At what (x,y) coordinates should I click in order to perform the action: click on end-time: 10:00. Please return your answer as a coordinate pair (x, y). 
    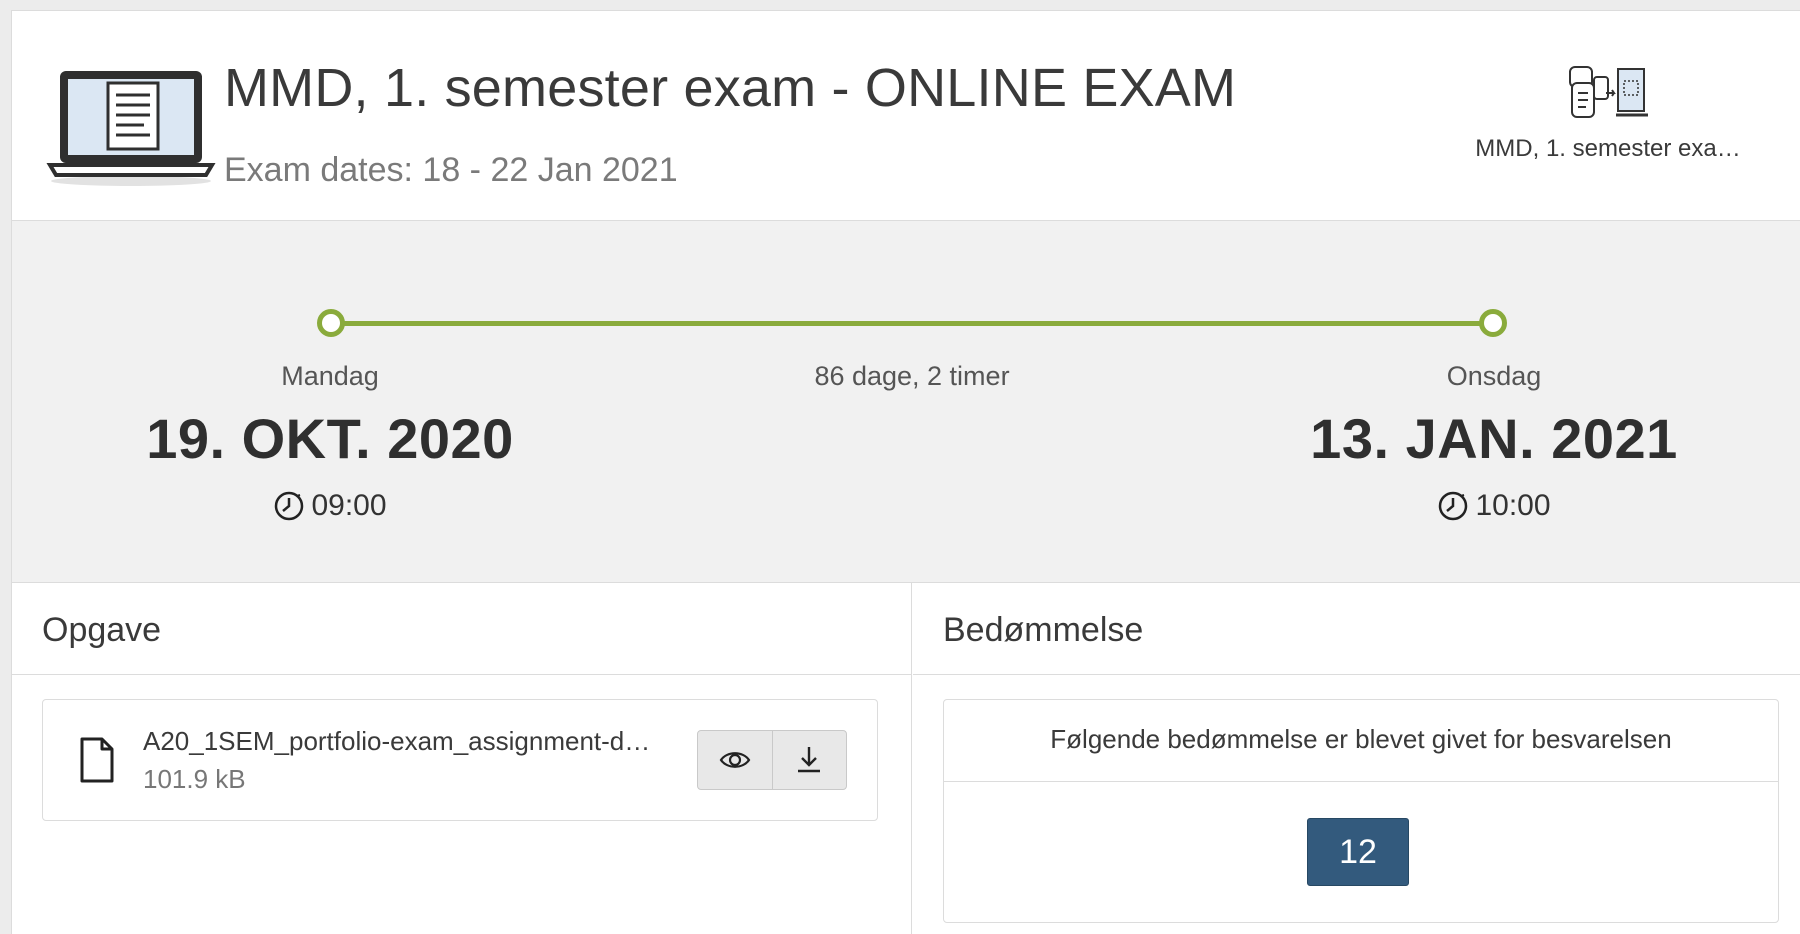
    Looking at the image, I should click on (1513, 505).